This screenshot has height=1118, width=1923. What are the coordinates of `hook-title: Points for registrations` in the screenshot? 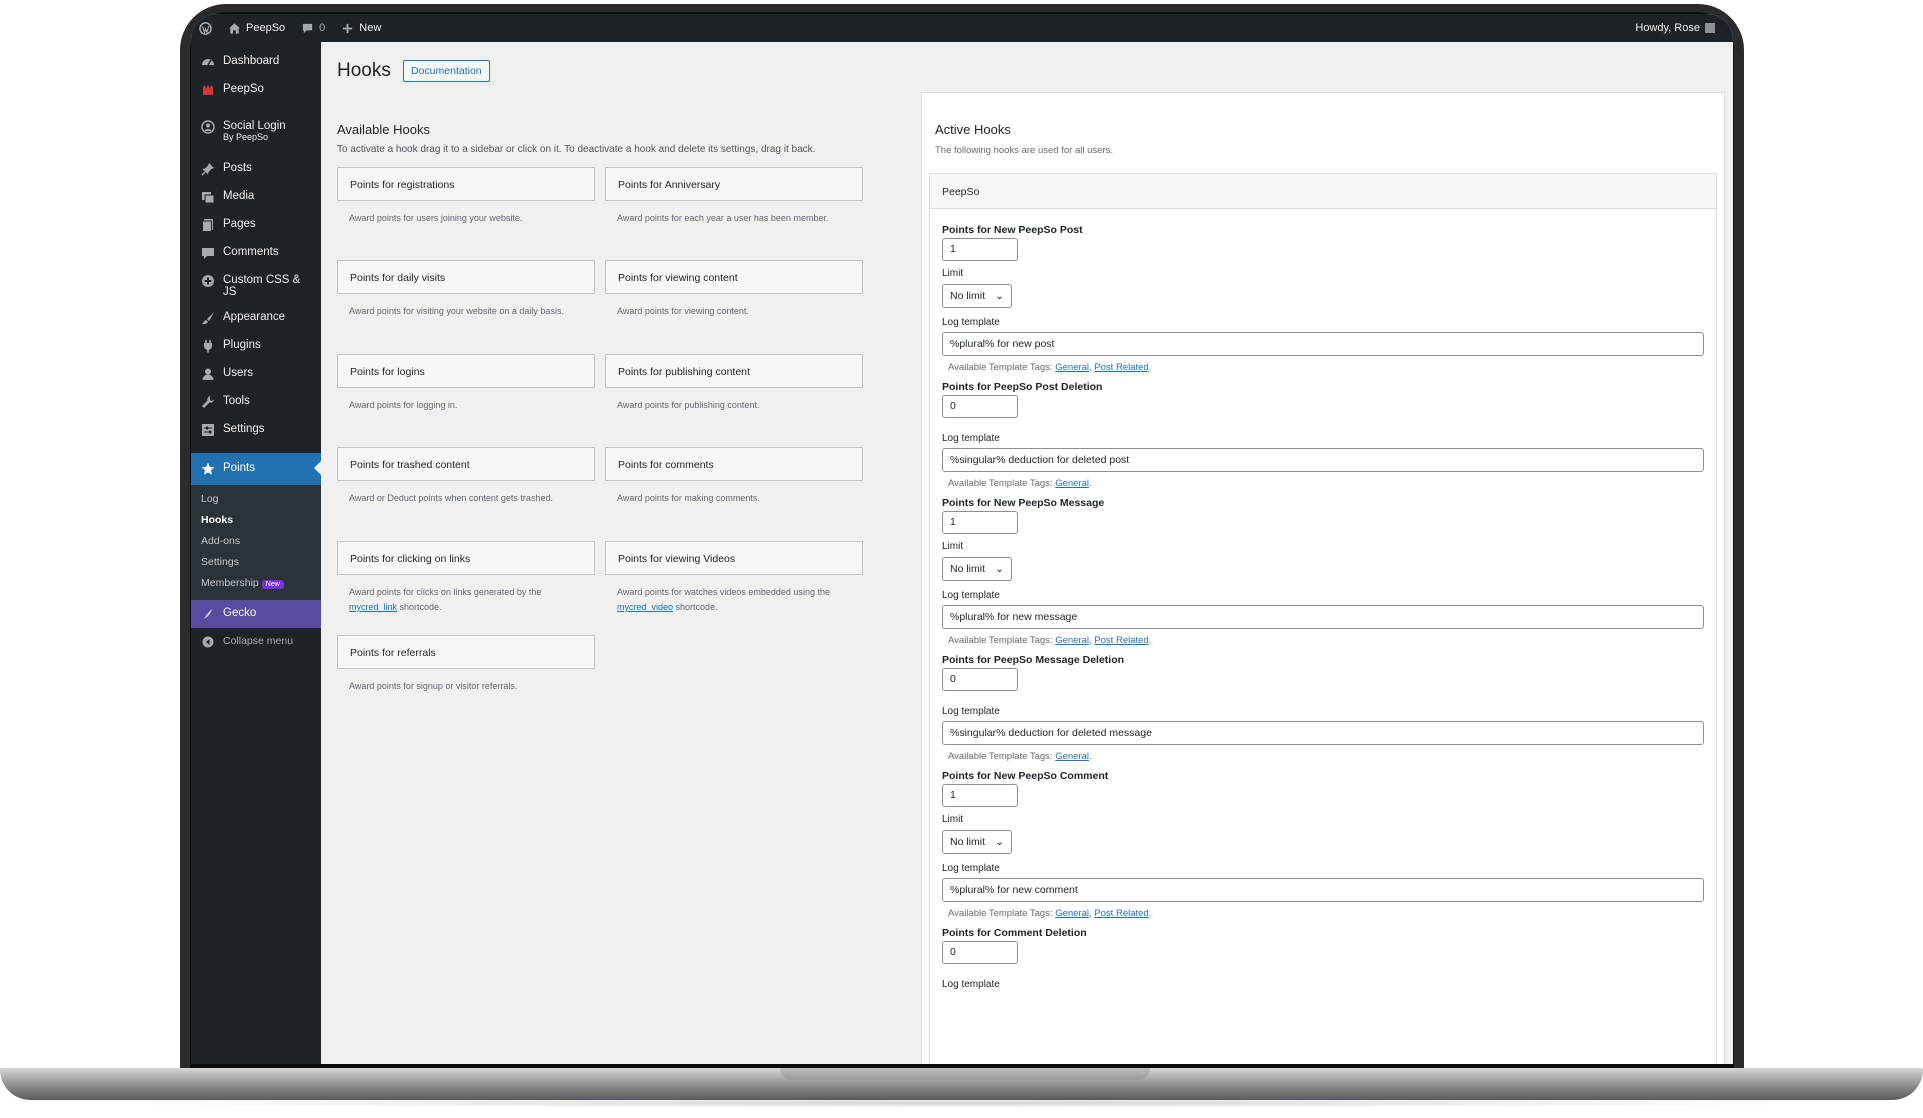 It's located at (466, 184).